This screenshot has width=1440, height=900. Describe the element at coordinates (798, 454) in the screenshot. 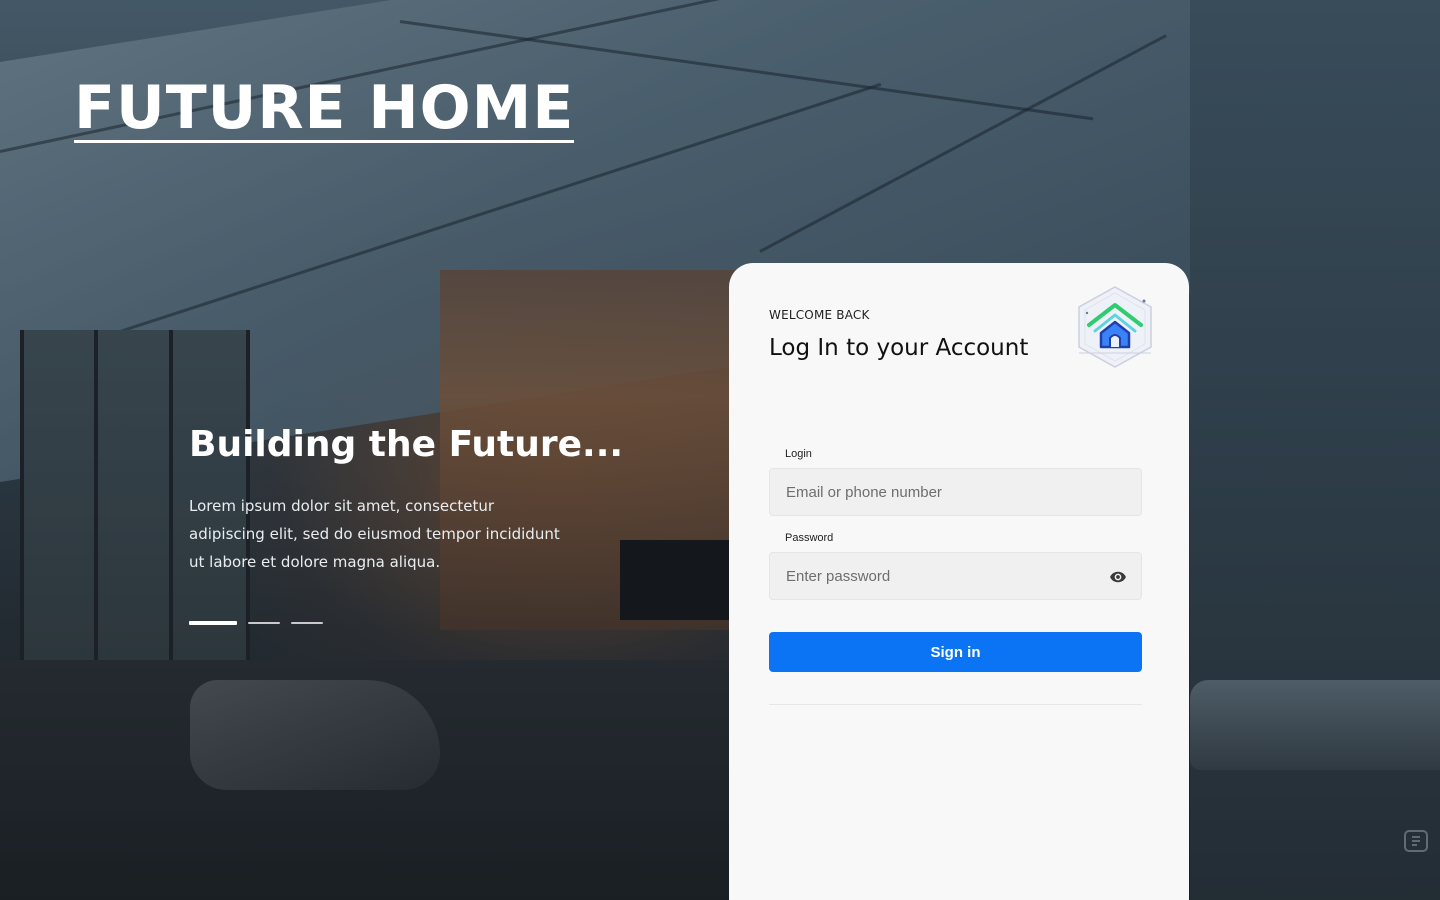

I see `login-label: Login` at that location.